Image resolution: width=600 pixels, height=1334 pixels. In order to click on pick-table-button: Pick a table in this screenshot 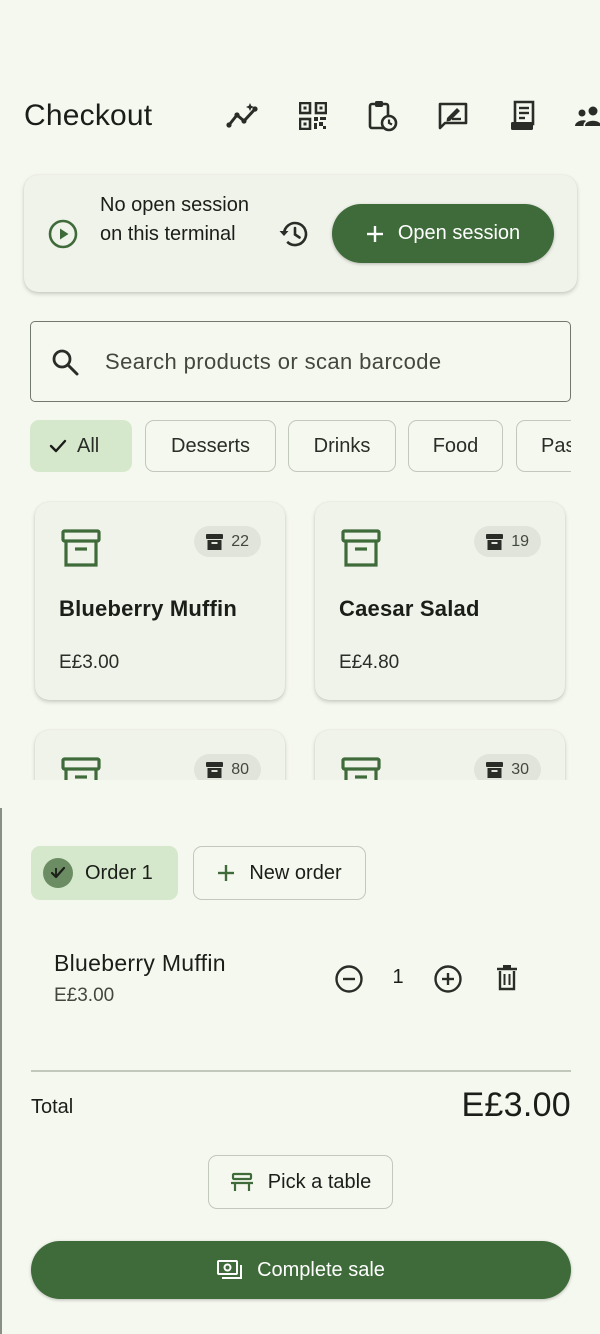, I will do `click(300, 1182)`.